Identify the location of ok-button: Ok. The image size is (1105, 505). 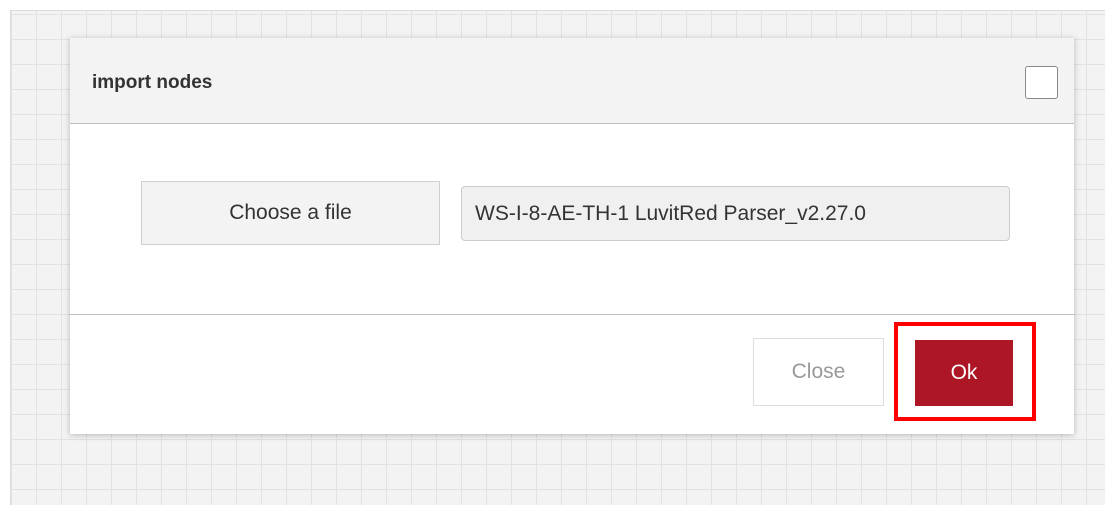
(964, 373).